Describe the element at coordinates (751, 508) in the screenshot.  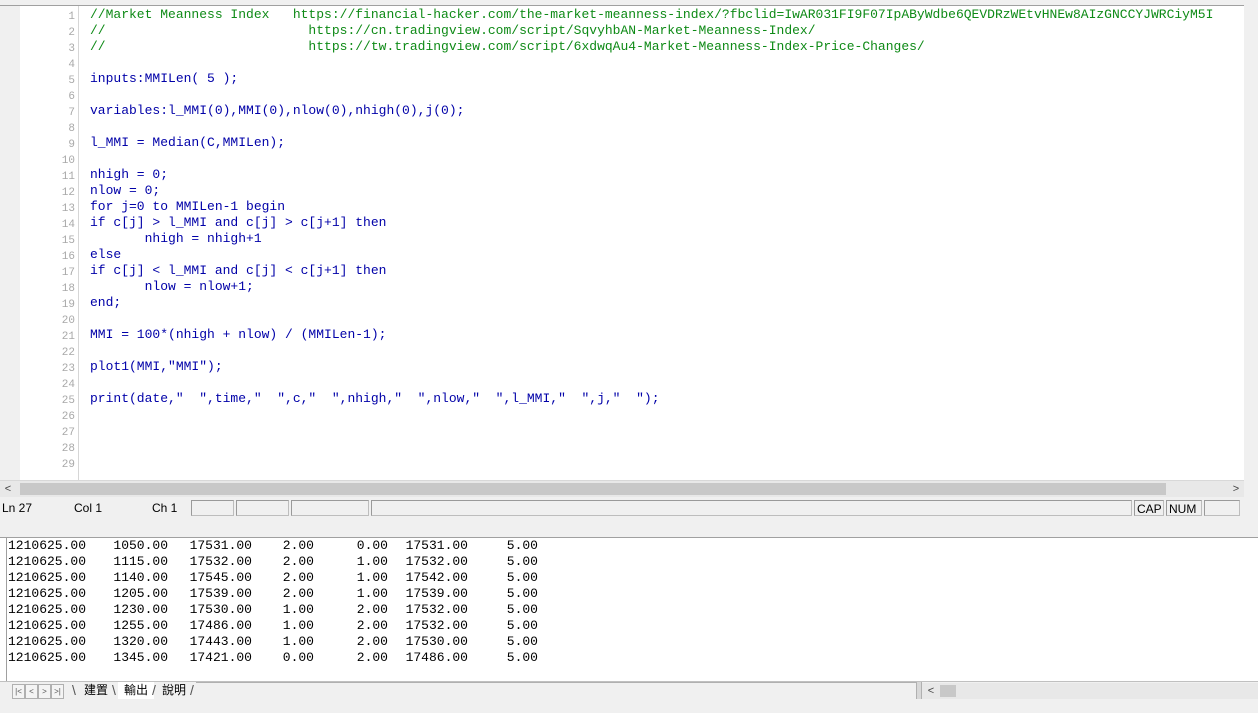
I see `status-panel-message` at that location.